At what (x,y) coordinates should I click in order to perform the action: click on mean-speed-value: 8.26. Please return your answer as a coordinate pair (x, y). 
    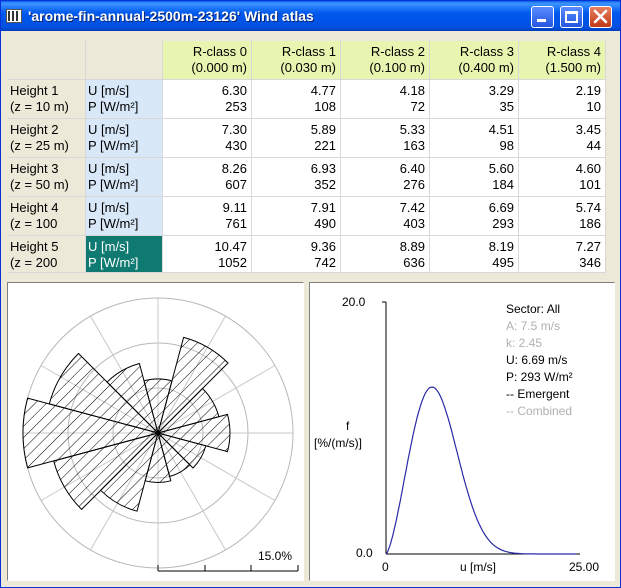
    Looking at the image, I should click on (234, 168).